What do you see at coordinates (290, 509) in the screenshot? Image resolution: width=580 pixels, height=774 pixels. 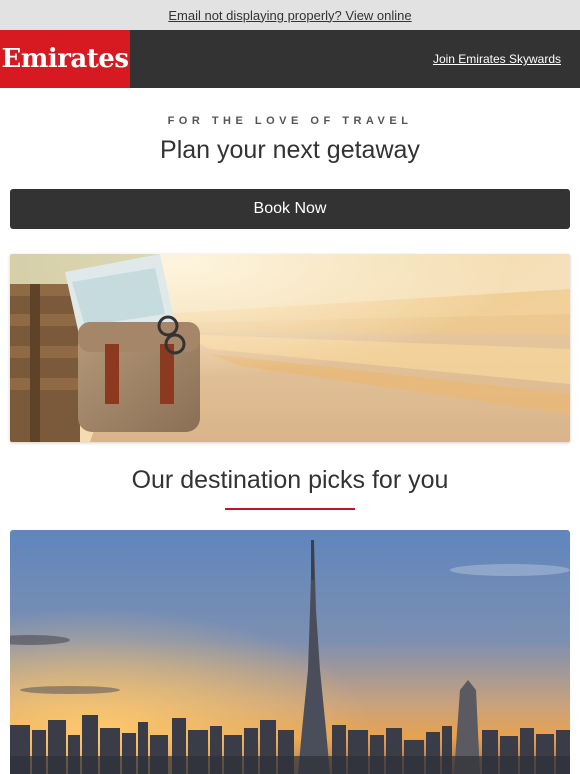 I see `title-divider` at bounding box center [290, 509].